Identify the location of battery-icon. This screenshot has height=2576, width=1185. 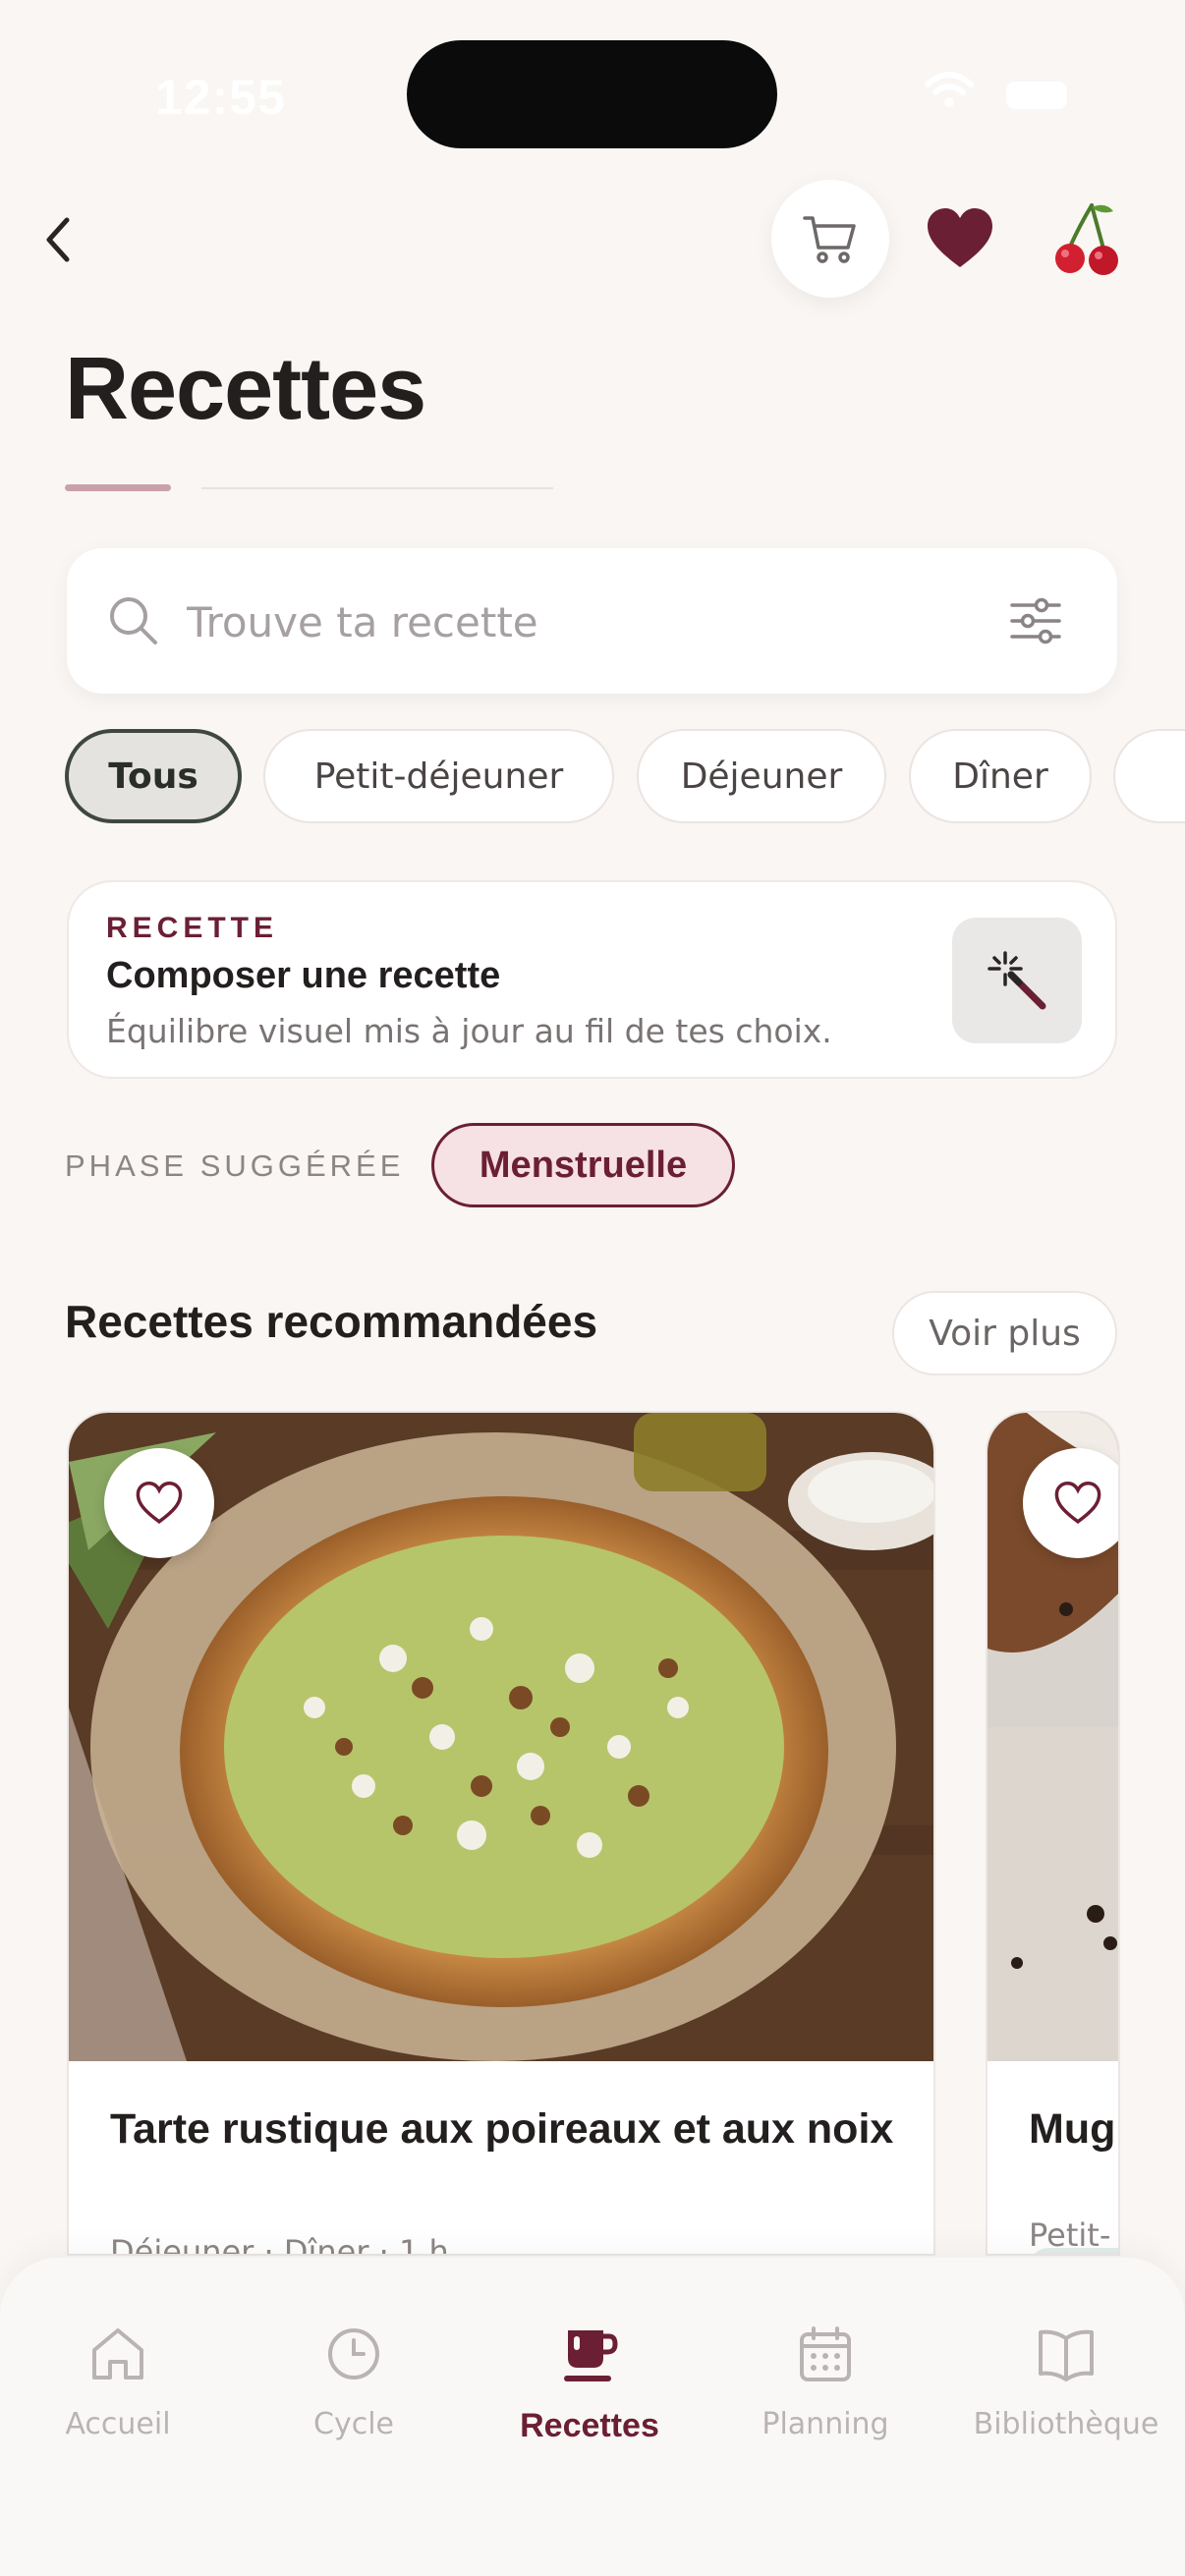
(1037, 95).